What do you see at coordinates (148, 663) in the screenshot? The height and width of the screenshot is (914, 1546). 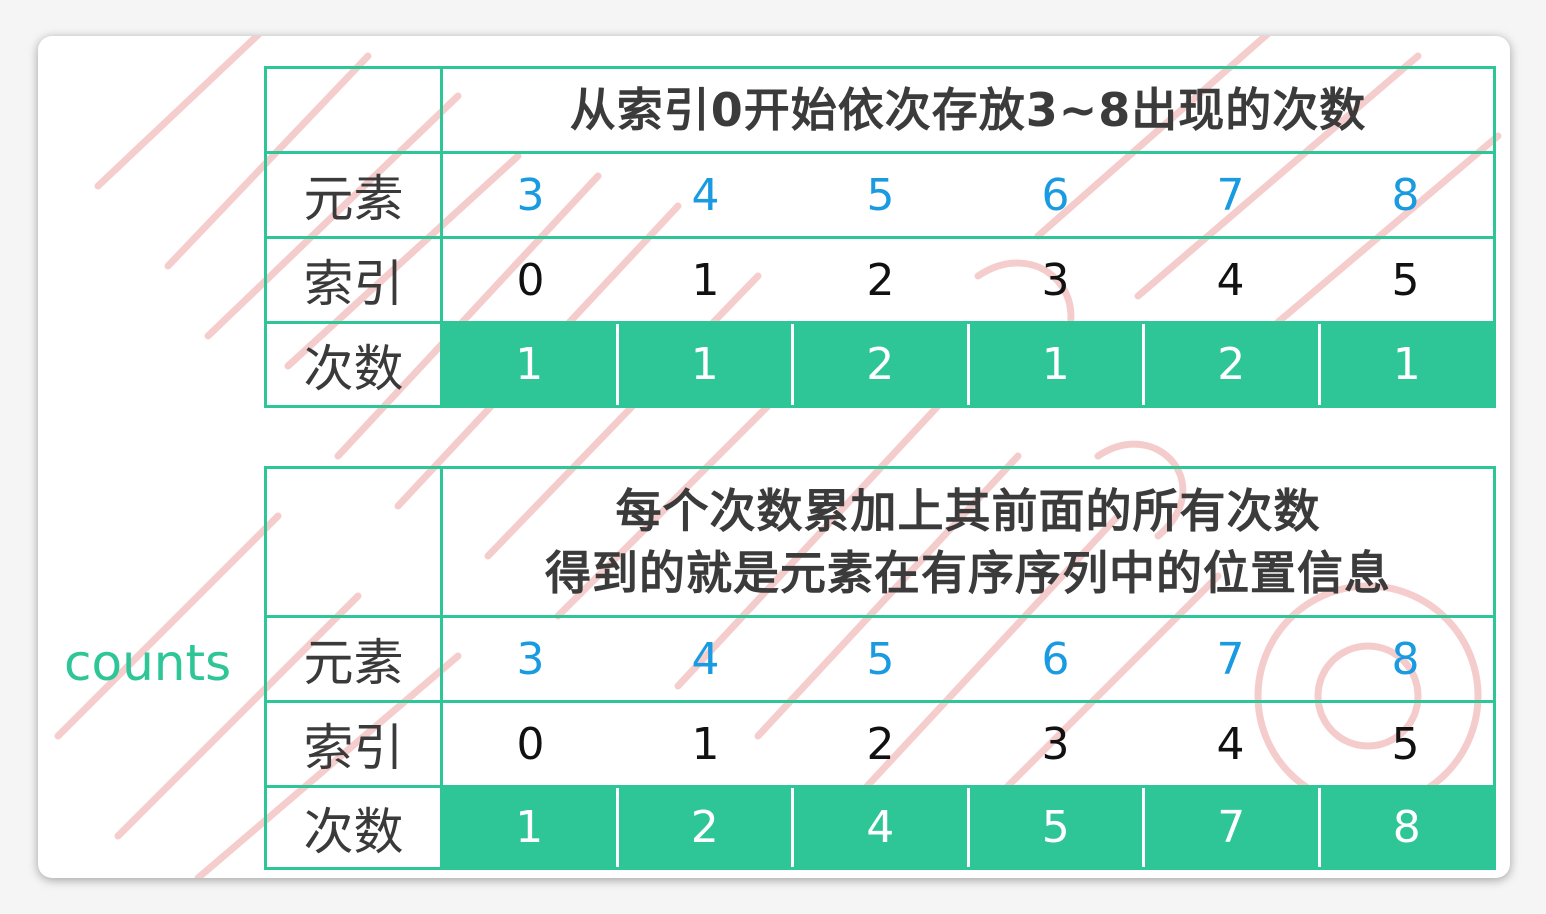 I see `counts-label: counts` at bounding box center [148, 663].